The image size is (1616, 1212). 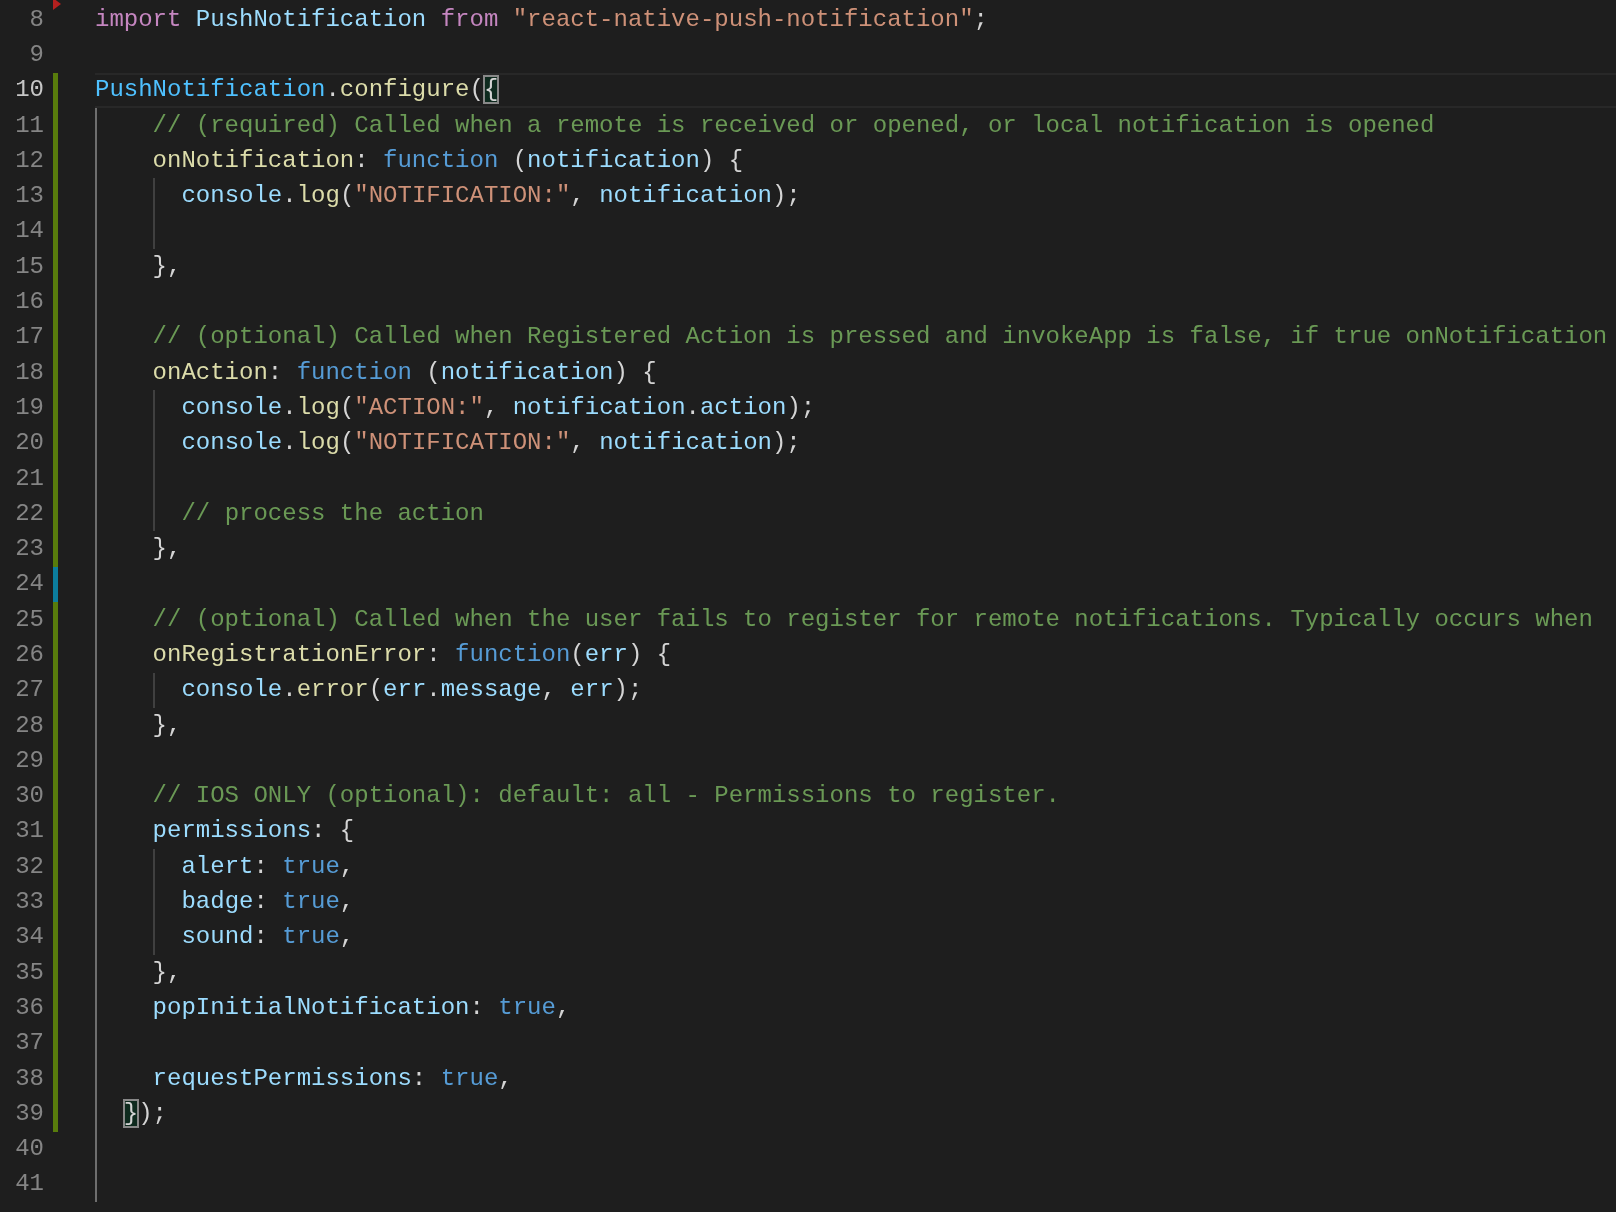 I want to click on line-number: 28, so click(x=29, y=725).